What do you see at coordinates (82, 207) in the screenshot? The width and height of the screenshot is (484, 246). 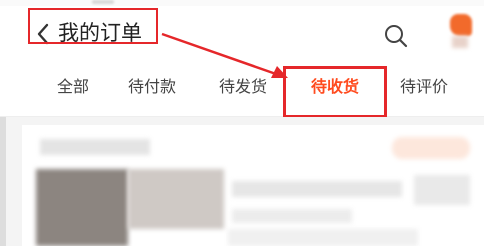 I see `blurred-product-image` at bounding box center [82, 207].